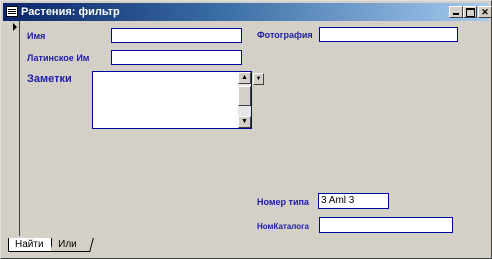 Image resolution: width=492 pixels, height=259 pixels. Describe the element at coordinates (247, 12) in the screenshot. I see `title-bar: Растения: фильтр ✕` at that location.